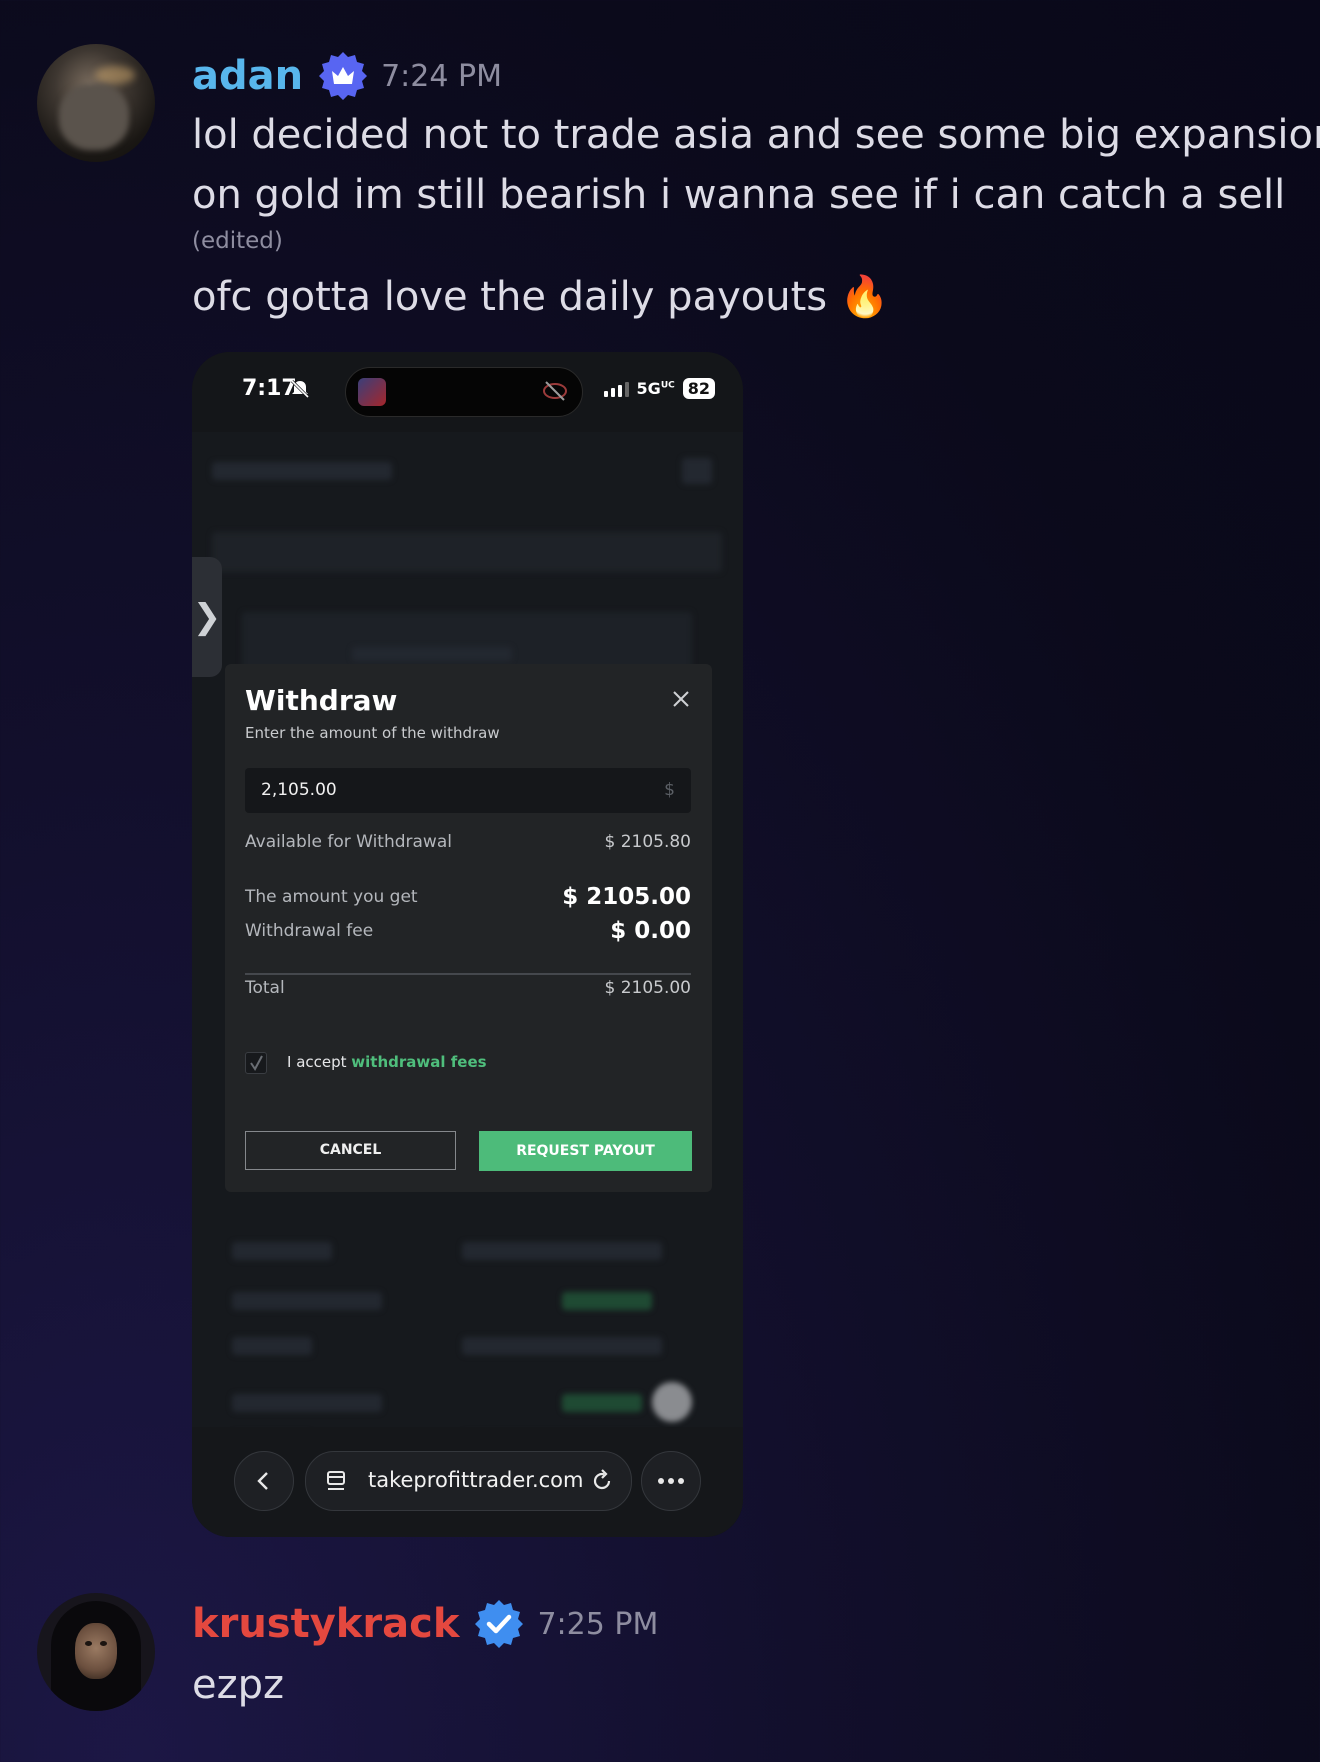 This screenshot has width=1320, height=1762. Describe the element at coordinates (247, 76) in the screenshot. I see `username: adan` at that location.